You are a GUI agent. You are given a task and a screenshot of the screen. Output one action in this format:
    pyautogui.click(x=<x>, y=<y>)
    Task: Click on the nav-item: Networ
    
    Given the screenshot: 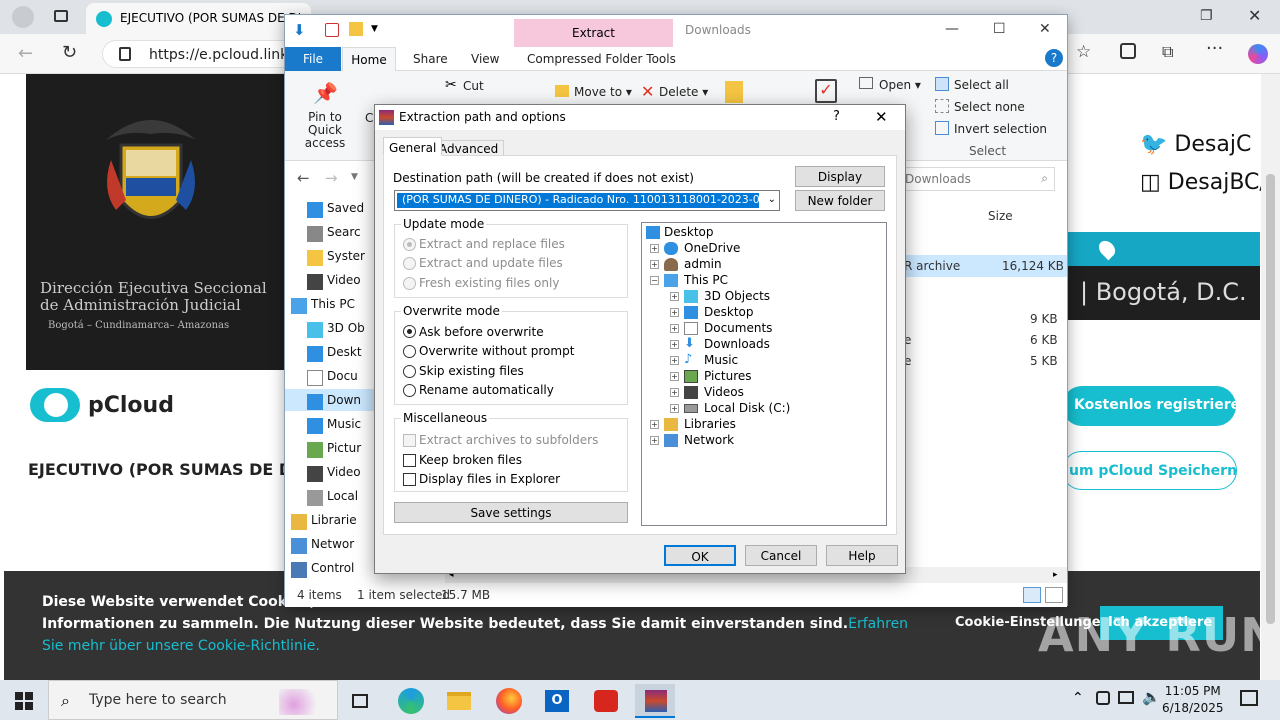 What is the action you would take?
    pyautogui.click(x=332, y=544)
    